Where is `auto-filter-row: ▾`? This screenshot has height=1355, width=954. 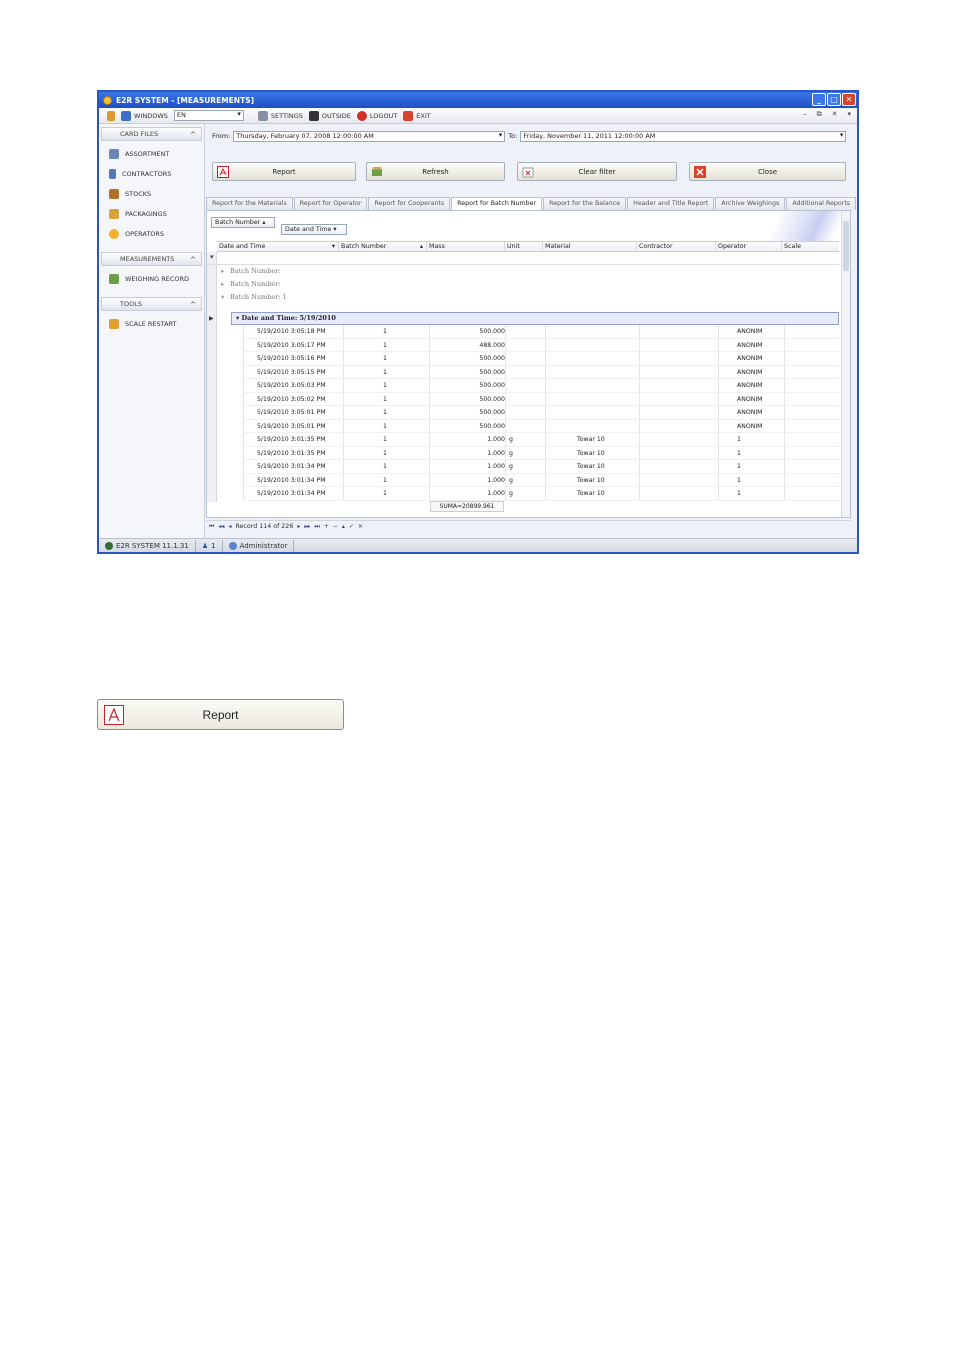
auto-filter-row: ▾ is located at coordinates (523, 258).